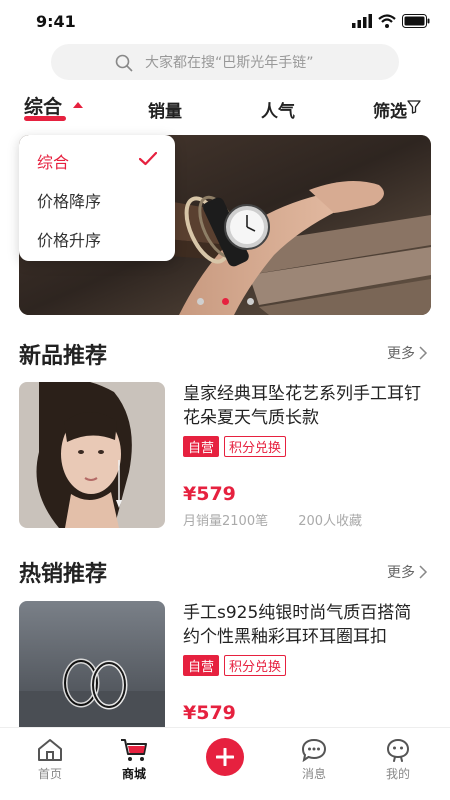 Image resolution: width=450 pixels, height=800 pixels. What do you see at coordinates (314, 750) in the screenshot?
I see `message-icon` at bounding box center [314, 750].